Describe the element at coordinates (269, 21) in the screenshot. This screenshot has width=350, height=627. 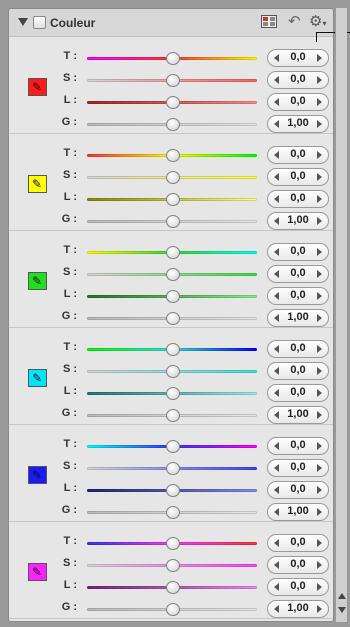
I see `grid-icon` at that location.